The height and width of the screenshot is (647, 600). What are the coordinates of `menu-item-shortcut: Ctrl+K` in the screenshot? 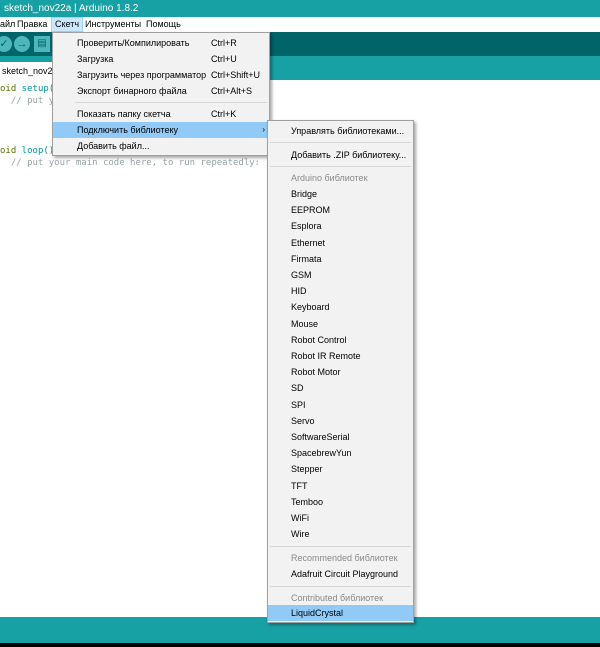 It's located at (224, 114).